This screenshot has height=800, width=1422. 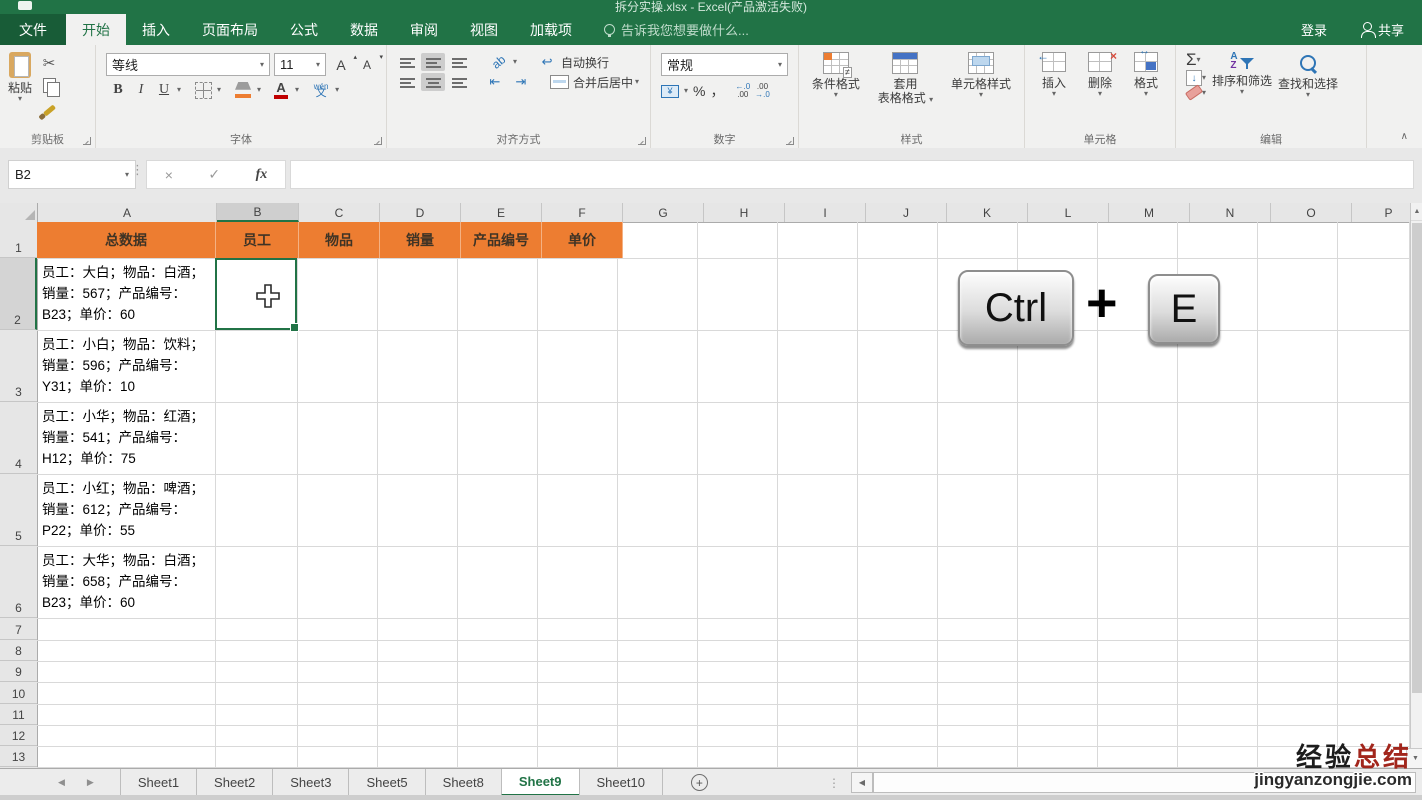 I want to click on sheet-tab-sheet9-active: Sheet9, so click(x=539, y=782).